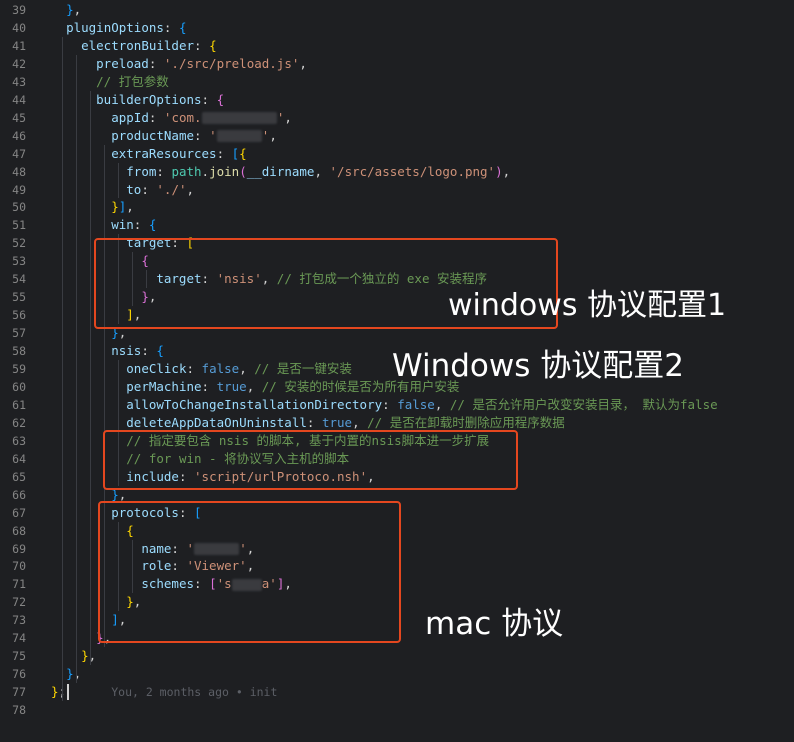 The height and width of the screenshot is (742, 794). I want to click on code-token: appId, so click(130, 117).